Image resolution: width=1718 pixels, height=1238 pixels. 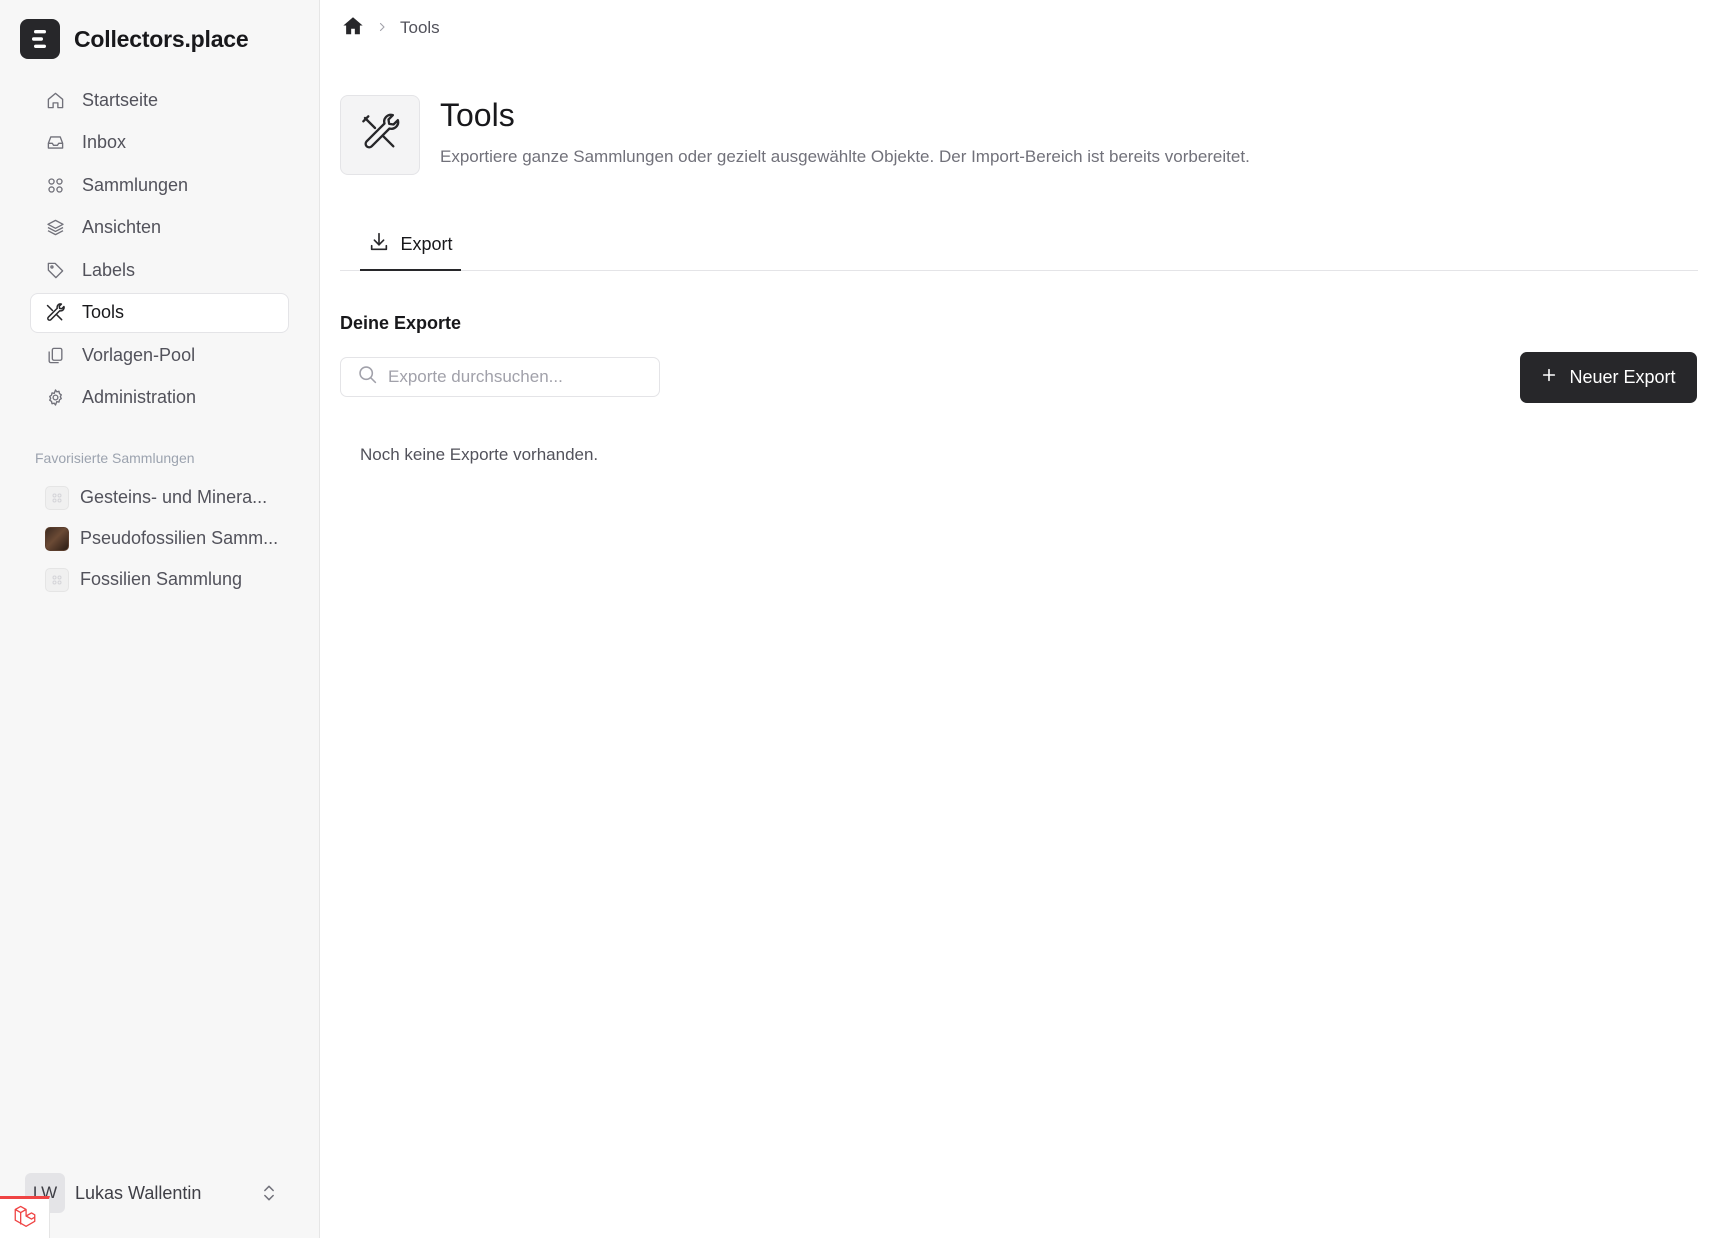 I want to click on chevron-up-down-icon, so click(x=269, y=1193).